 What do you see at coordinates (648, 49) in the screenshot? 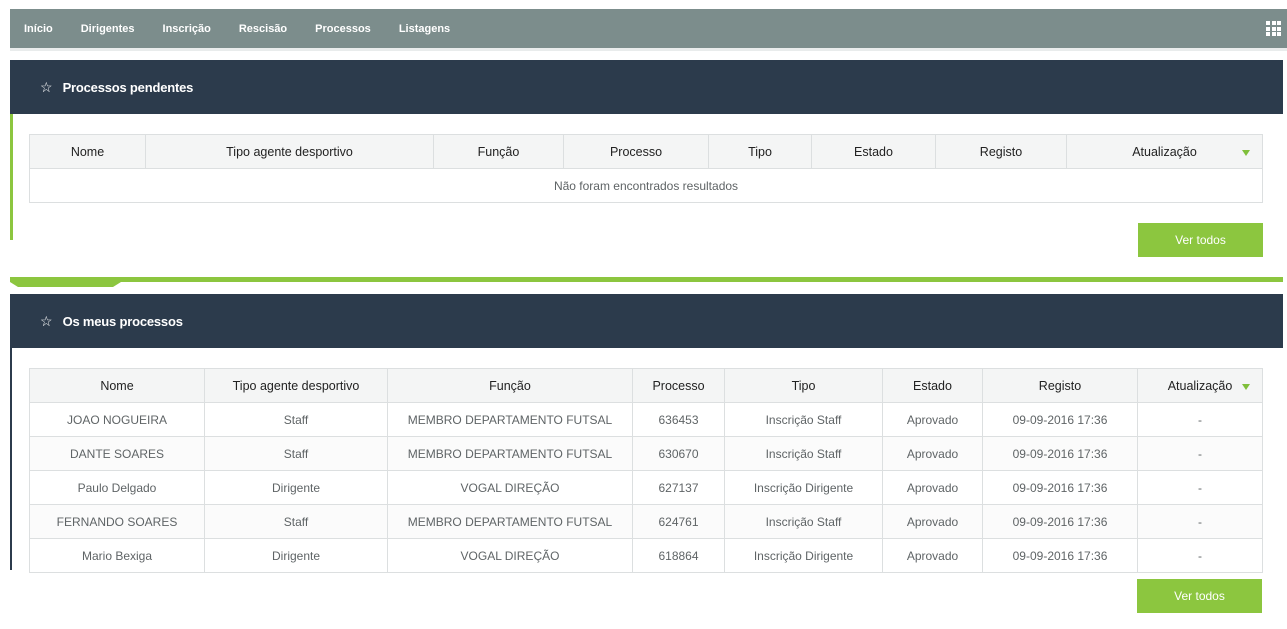
I see `nav-underline` at bounding box center [648, 49].